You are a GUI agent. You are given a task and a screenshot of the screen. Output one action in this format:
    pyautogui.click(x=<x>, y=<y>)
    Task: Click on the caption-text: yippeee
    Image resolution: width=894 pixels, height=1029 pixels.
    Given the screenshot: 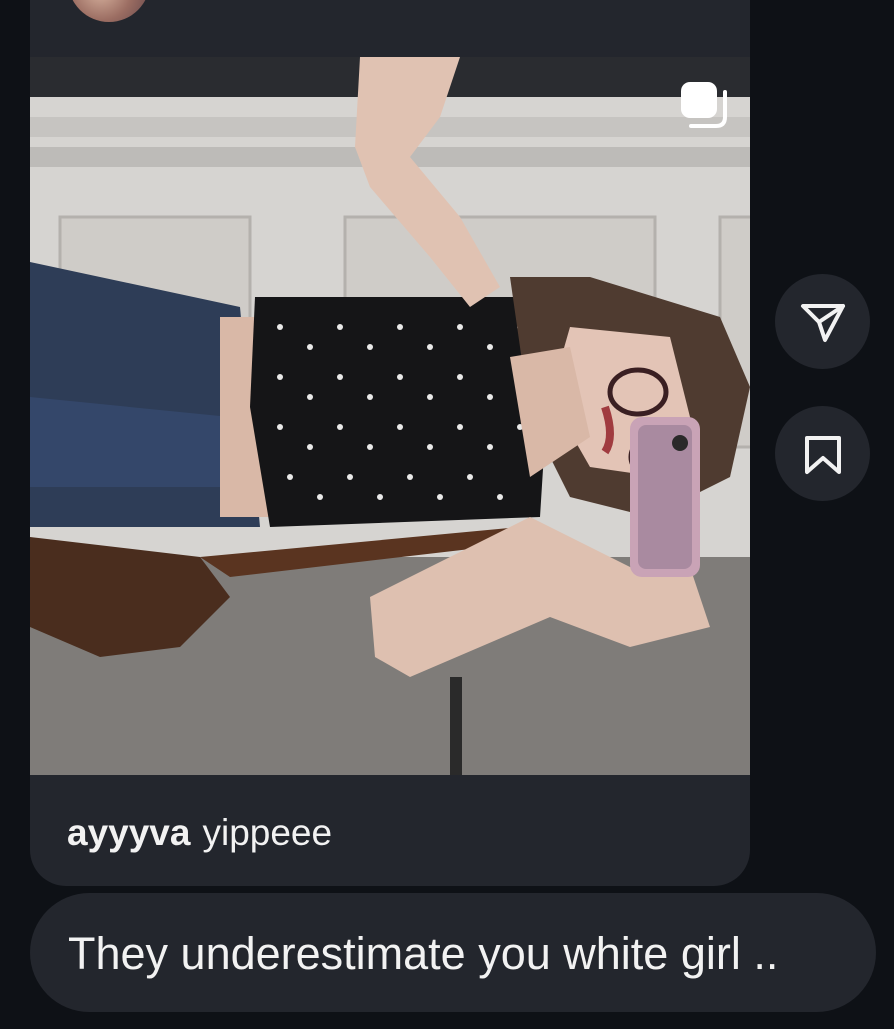 What is the action you would take?
    pyautogui.click(x=267, y=832)
    